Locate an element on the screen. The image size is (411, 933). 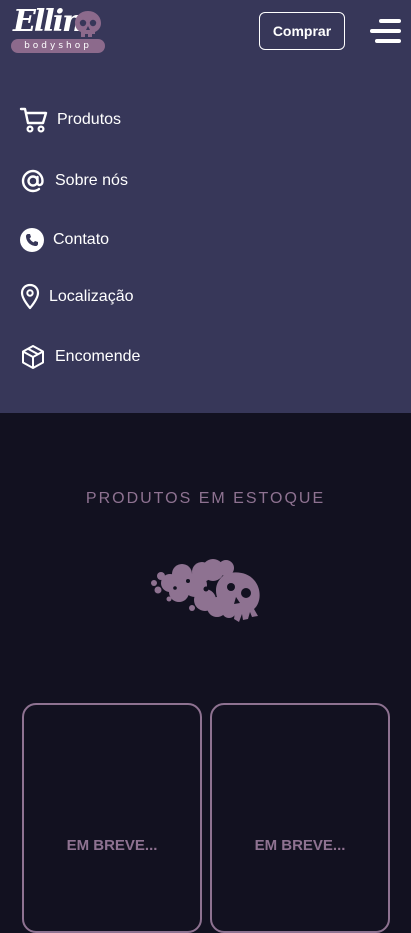
logo-wordmark: Ellin is located at coordinates (48, 21).